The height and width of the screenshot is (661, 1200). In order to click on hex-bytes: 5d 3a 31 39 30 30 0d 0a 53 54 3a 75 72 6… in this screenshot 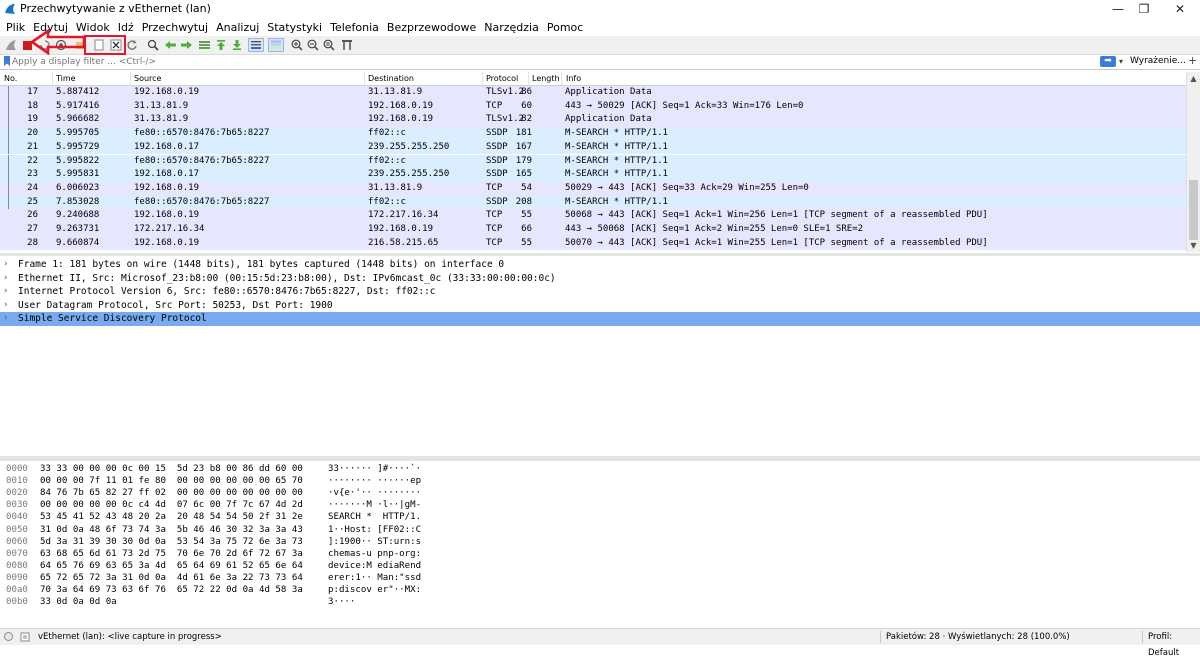, I will do `click(171, 542)`.